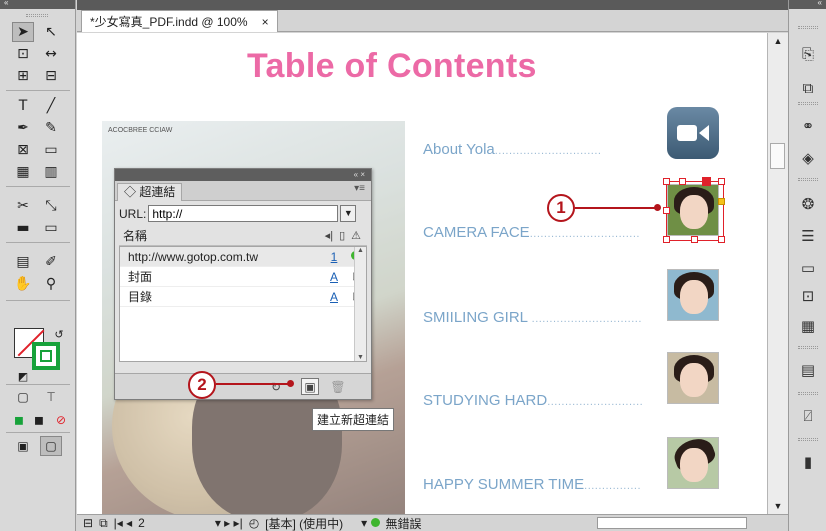 The image size is (826, 531). Describe the element at coordinates (329, 235) in the screenshot. I see `sort-icon: ◂|` at that location.